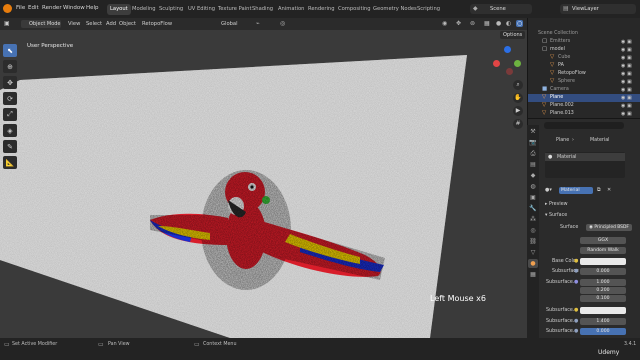  What do you see at coordinates (533, 230) in the screenshot?
I see `physics-tab-icon: ◎` at bounding box center [533, 230].